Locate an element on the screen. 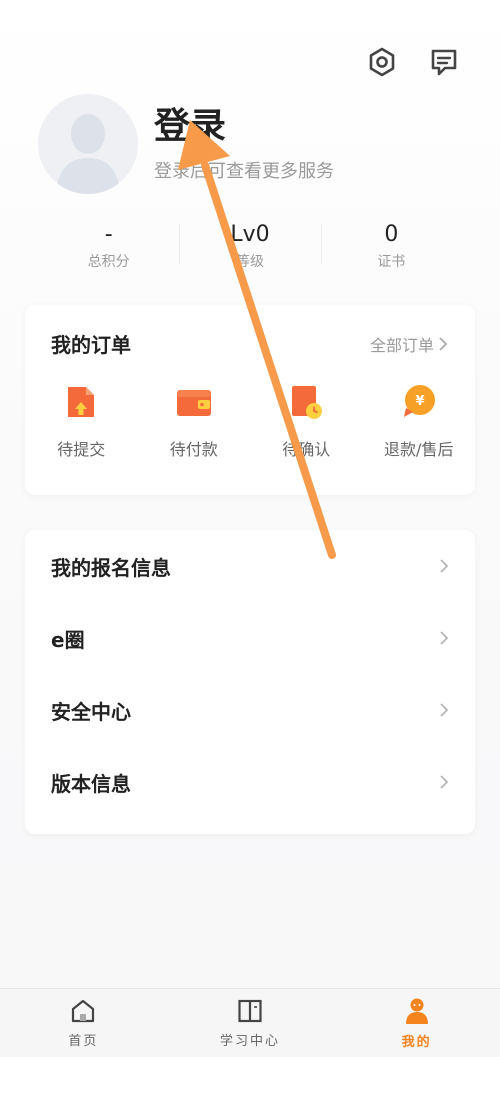  document-upload-icon is located at coordinates (81, 402).